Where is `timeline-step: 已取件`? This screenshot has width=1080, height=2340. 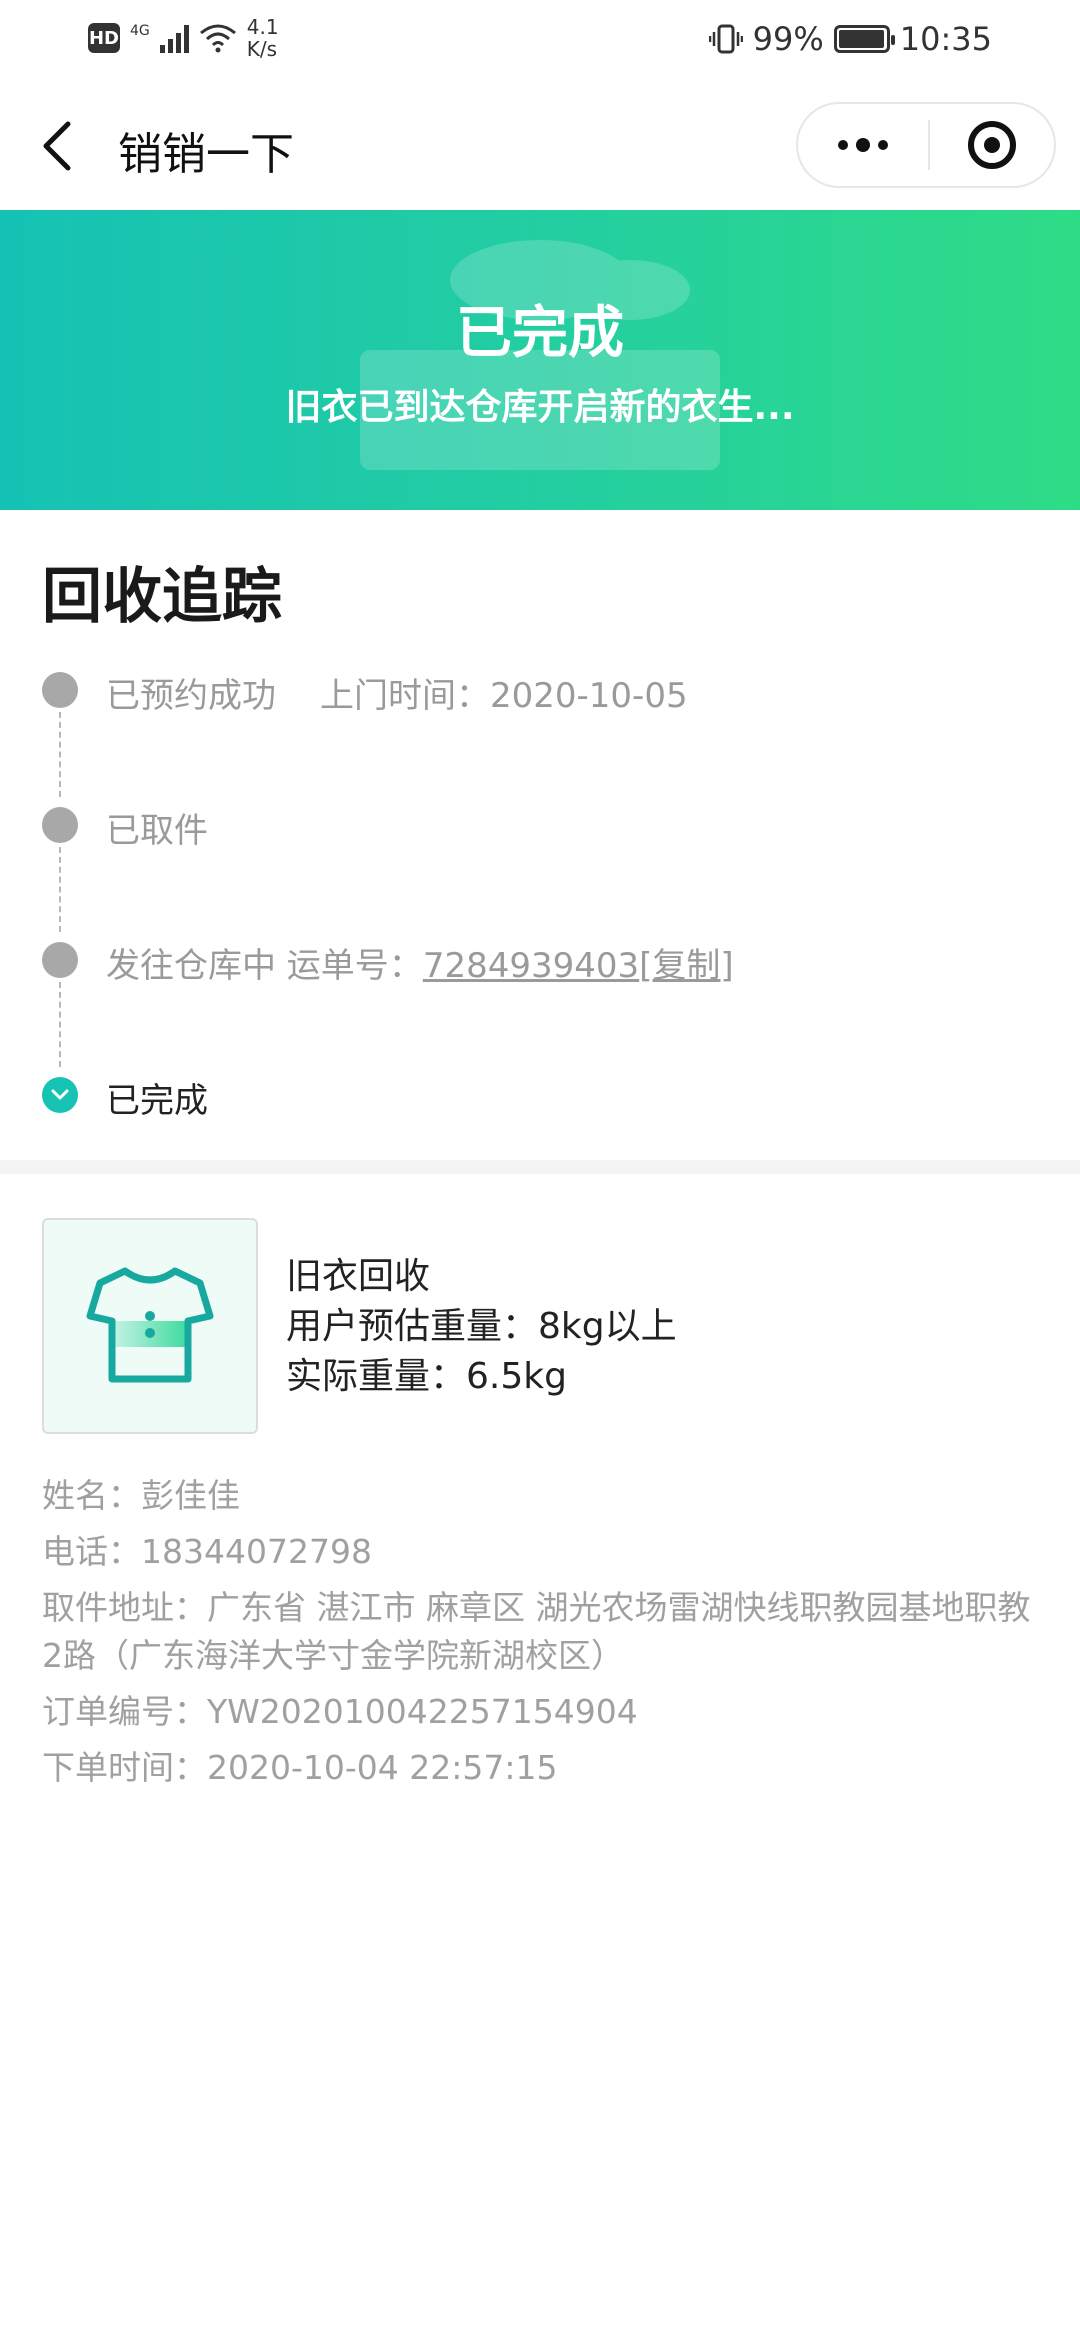 timeline-step: 已取件 is located at coordinates (542, 864).